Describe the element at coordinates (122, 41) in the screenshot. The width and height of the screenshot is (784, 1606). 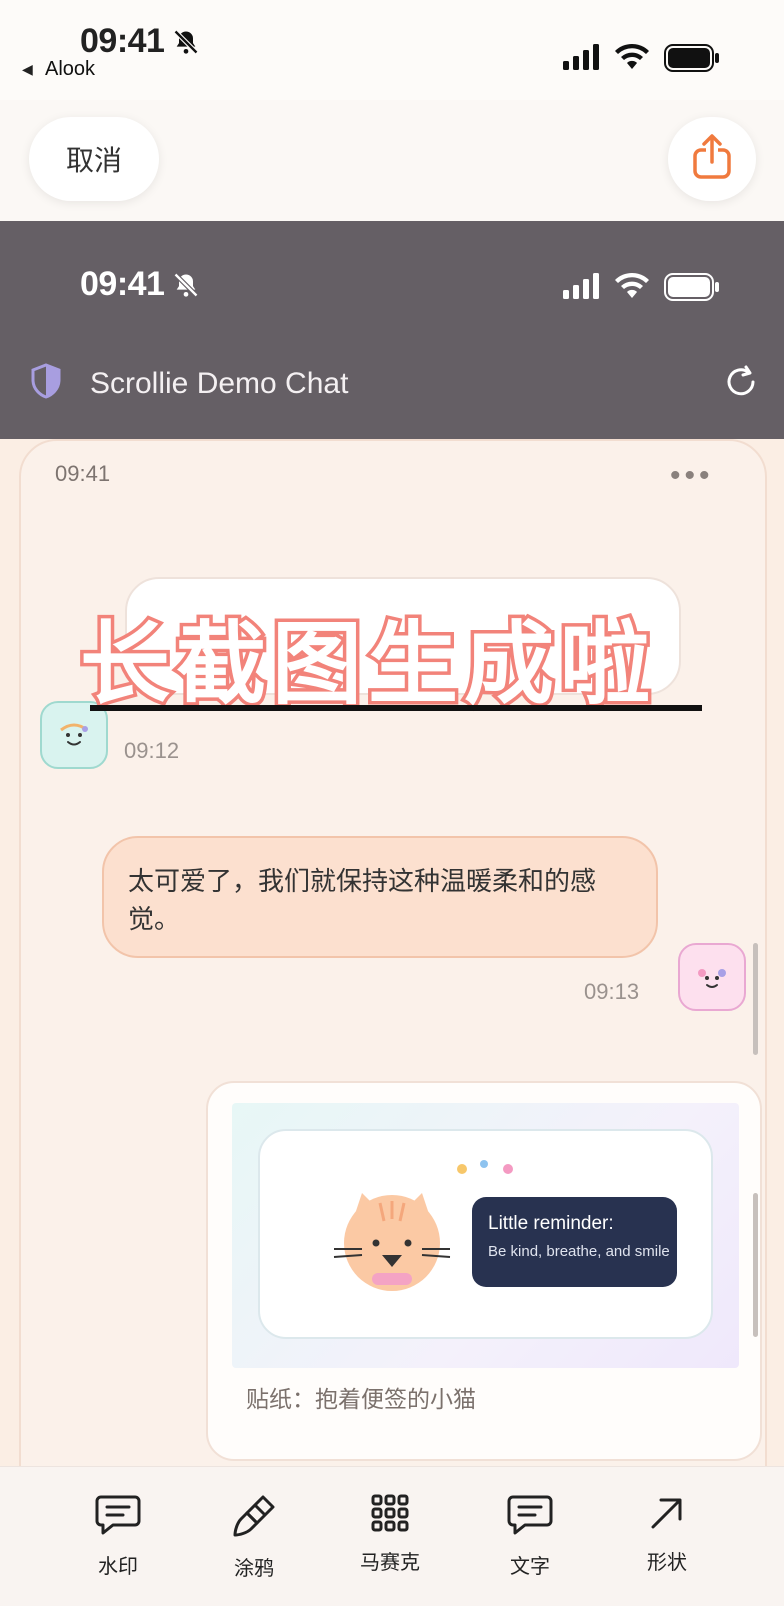
I see `status-time: 09:41` at that location.